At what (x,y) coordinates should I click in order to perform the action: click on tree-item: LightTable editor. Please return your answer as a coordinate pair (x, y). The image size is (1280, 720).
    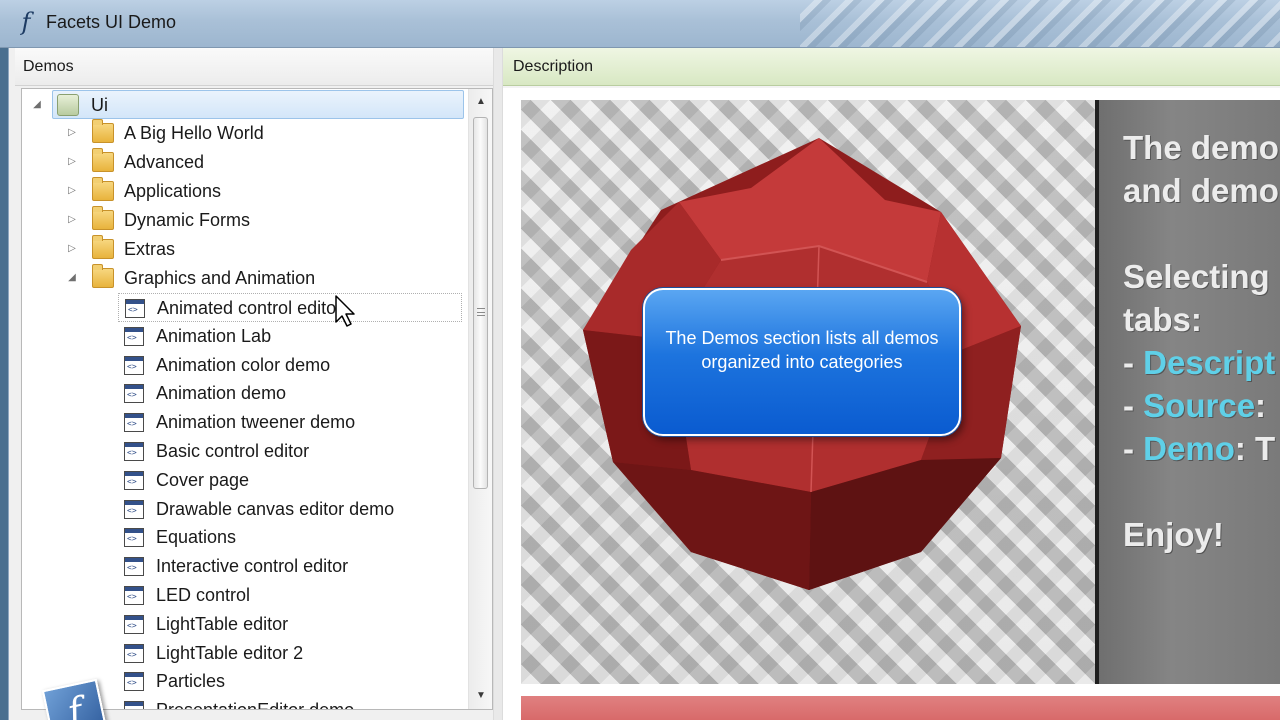
    Looking at the image, I should click on (245, 624).